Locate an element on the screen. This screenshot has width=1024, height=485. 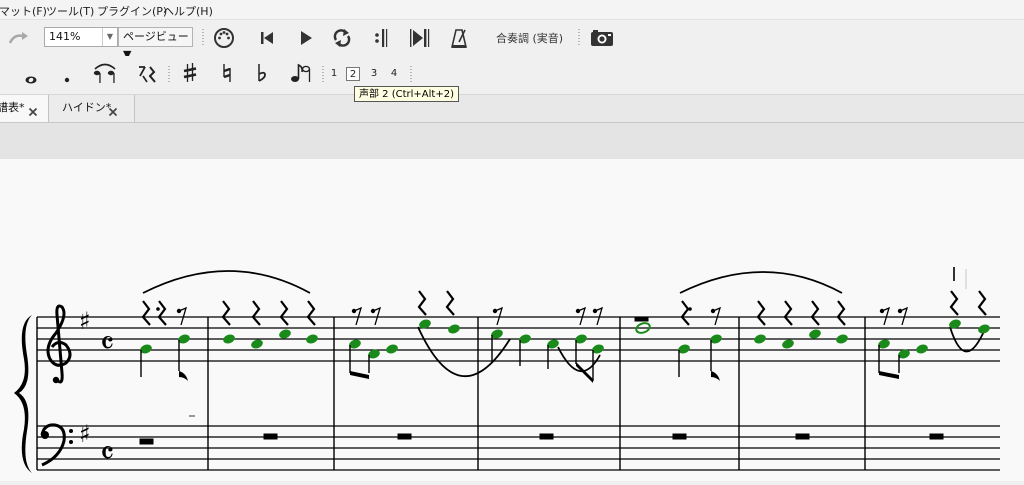
loop-in-icon is located at coordinates (381, 38).